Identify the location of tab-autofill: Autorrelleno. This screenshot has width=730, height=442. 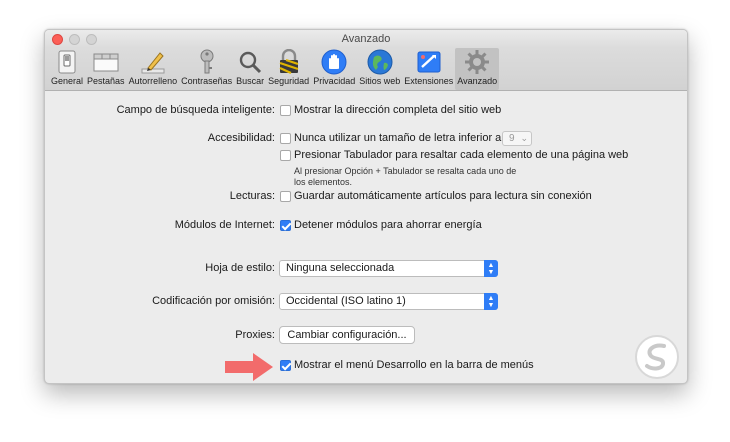
(153, 69).